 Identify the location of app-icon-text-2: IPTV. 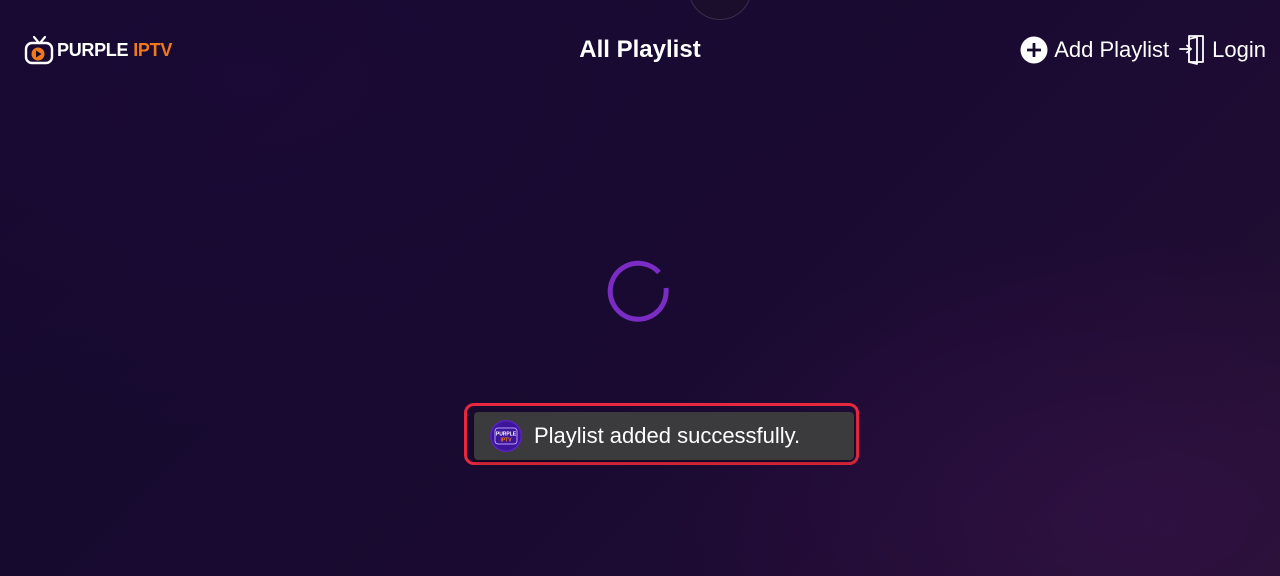
(506, 441).